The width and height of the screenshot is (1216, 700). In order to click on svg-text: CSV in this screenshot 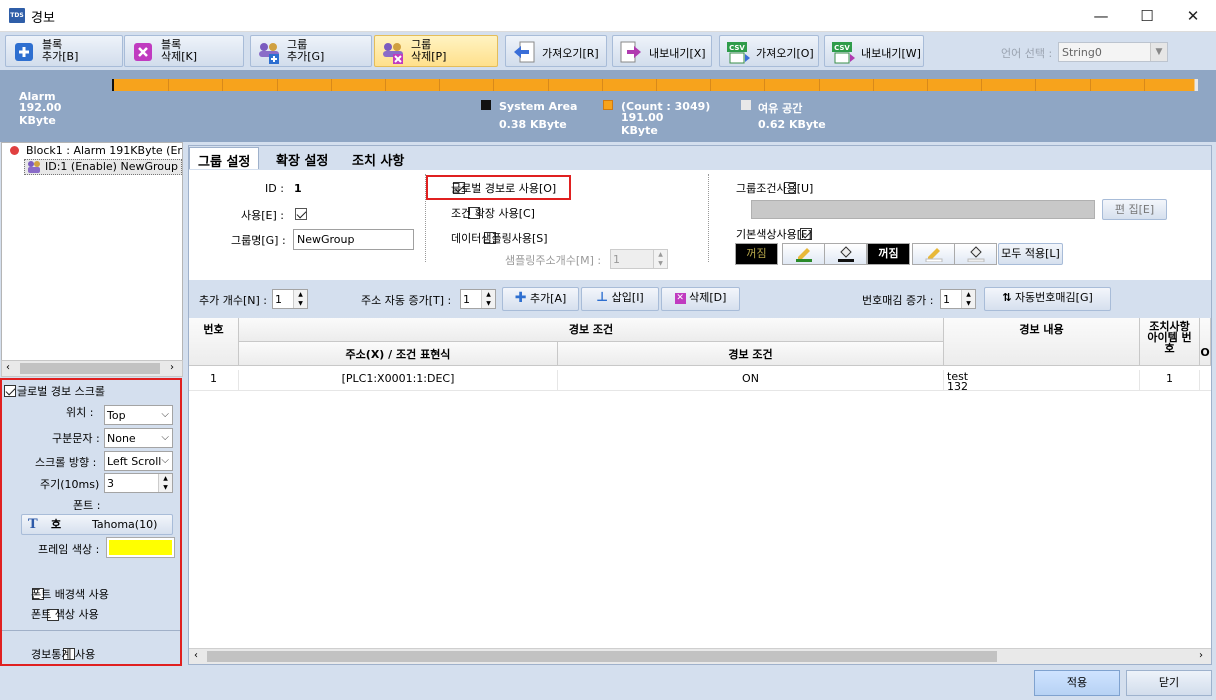, I will do `click(842, 48)`.